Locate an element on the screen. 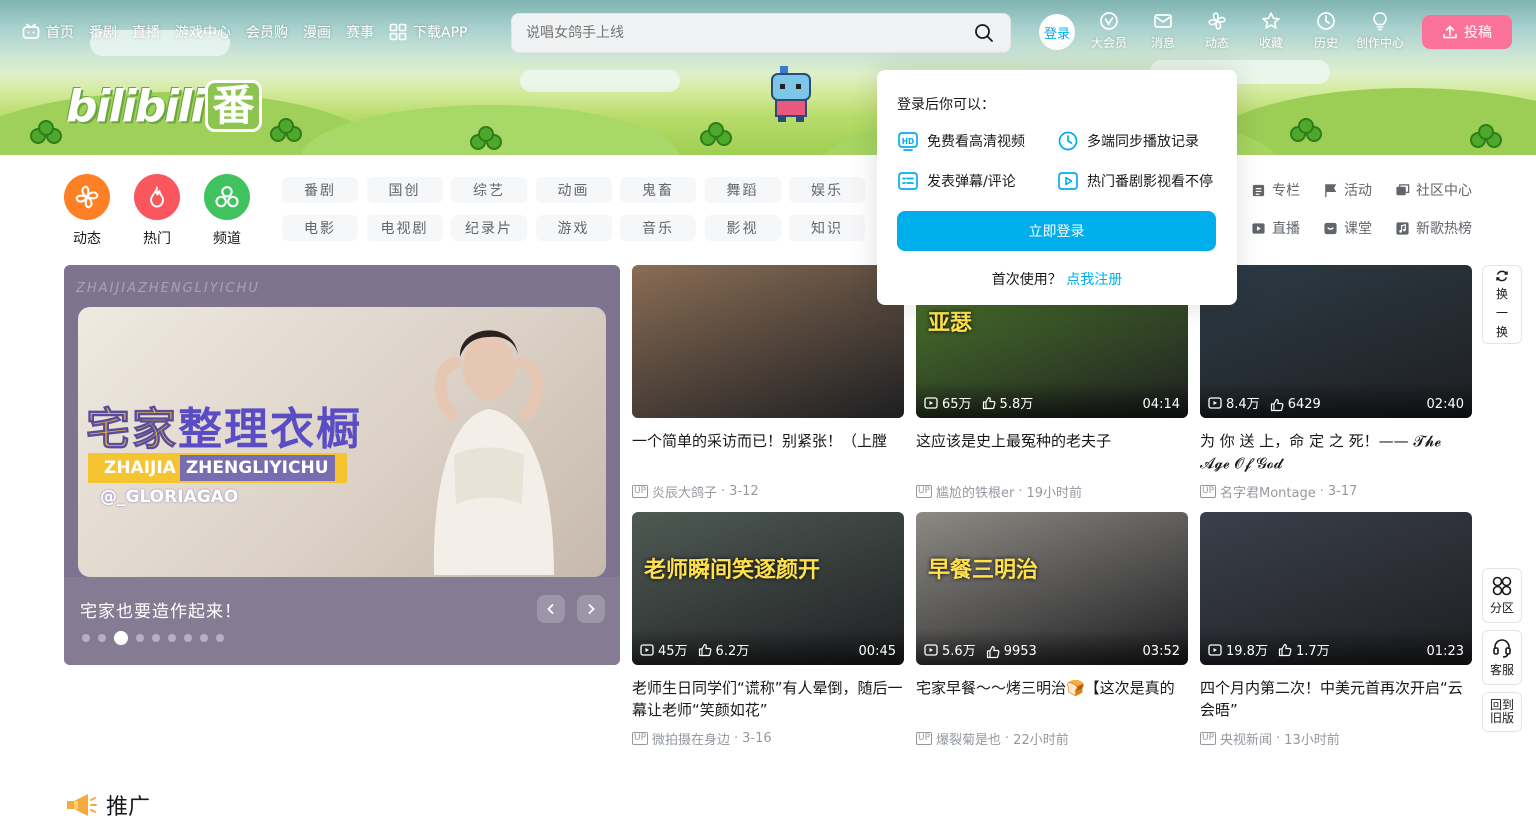  quick-channels: 频道 is located at coordinates (227, 211).